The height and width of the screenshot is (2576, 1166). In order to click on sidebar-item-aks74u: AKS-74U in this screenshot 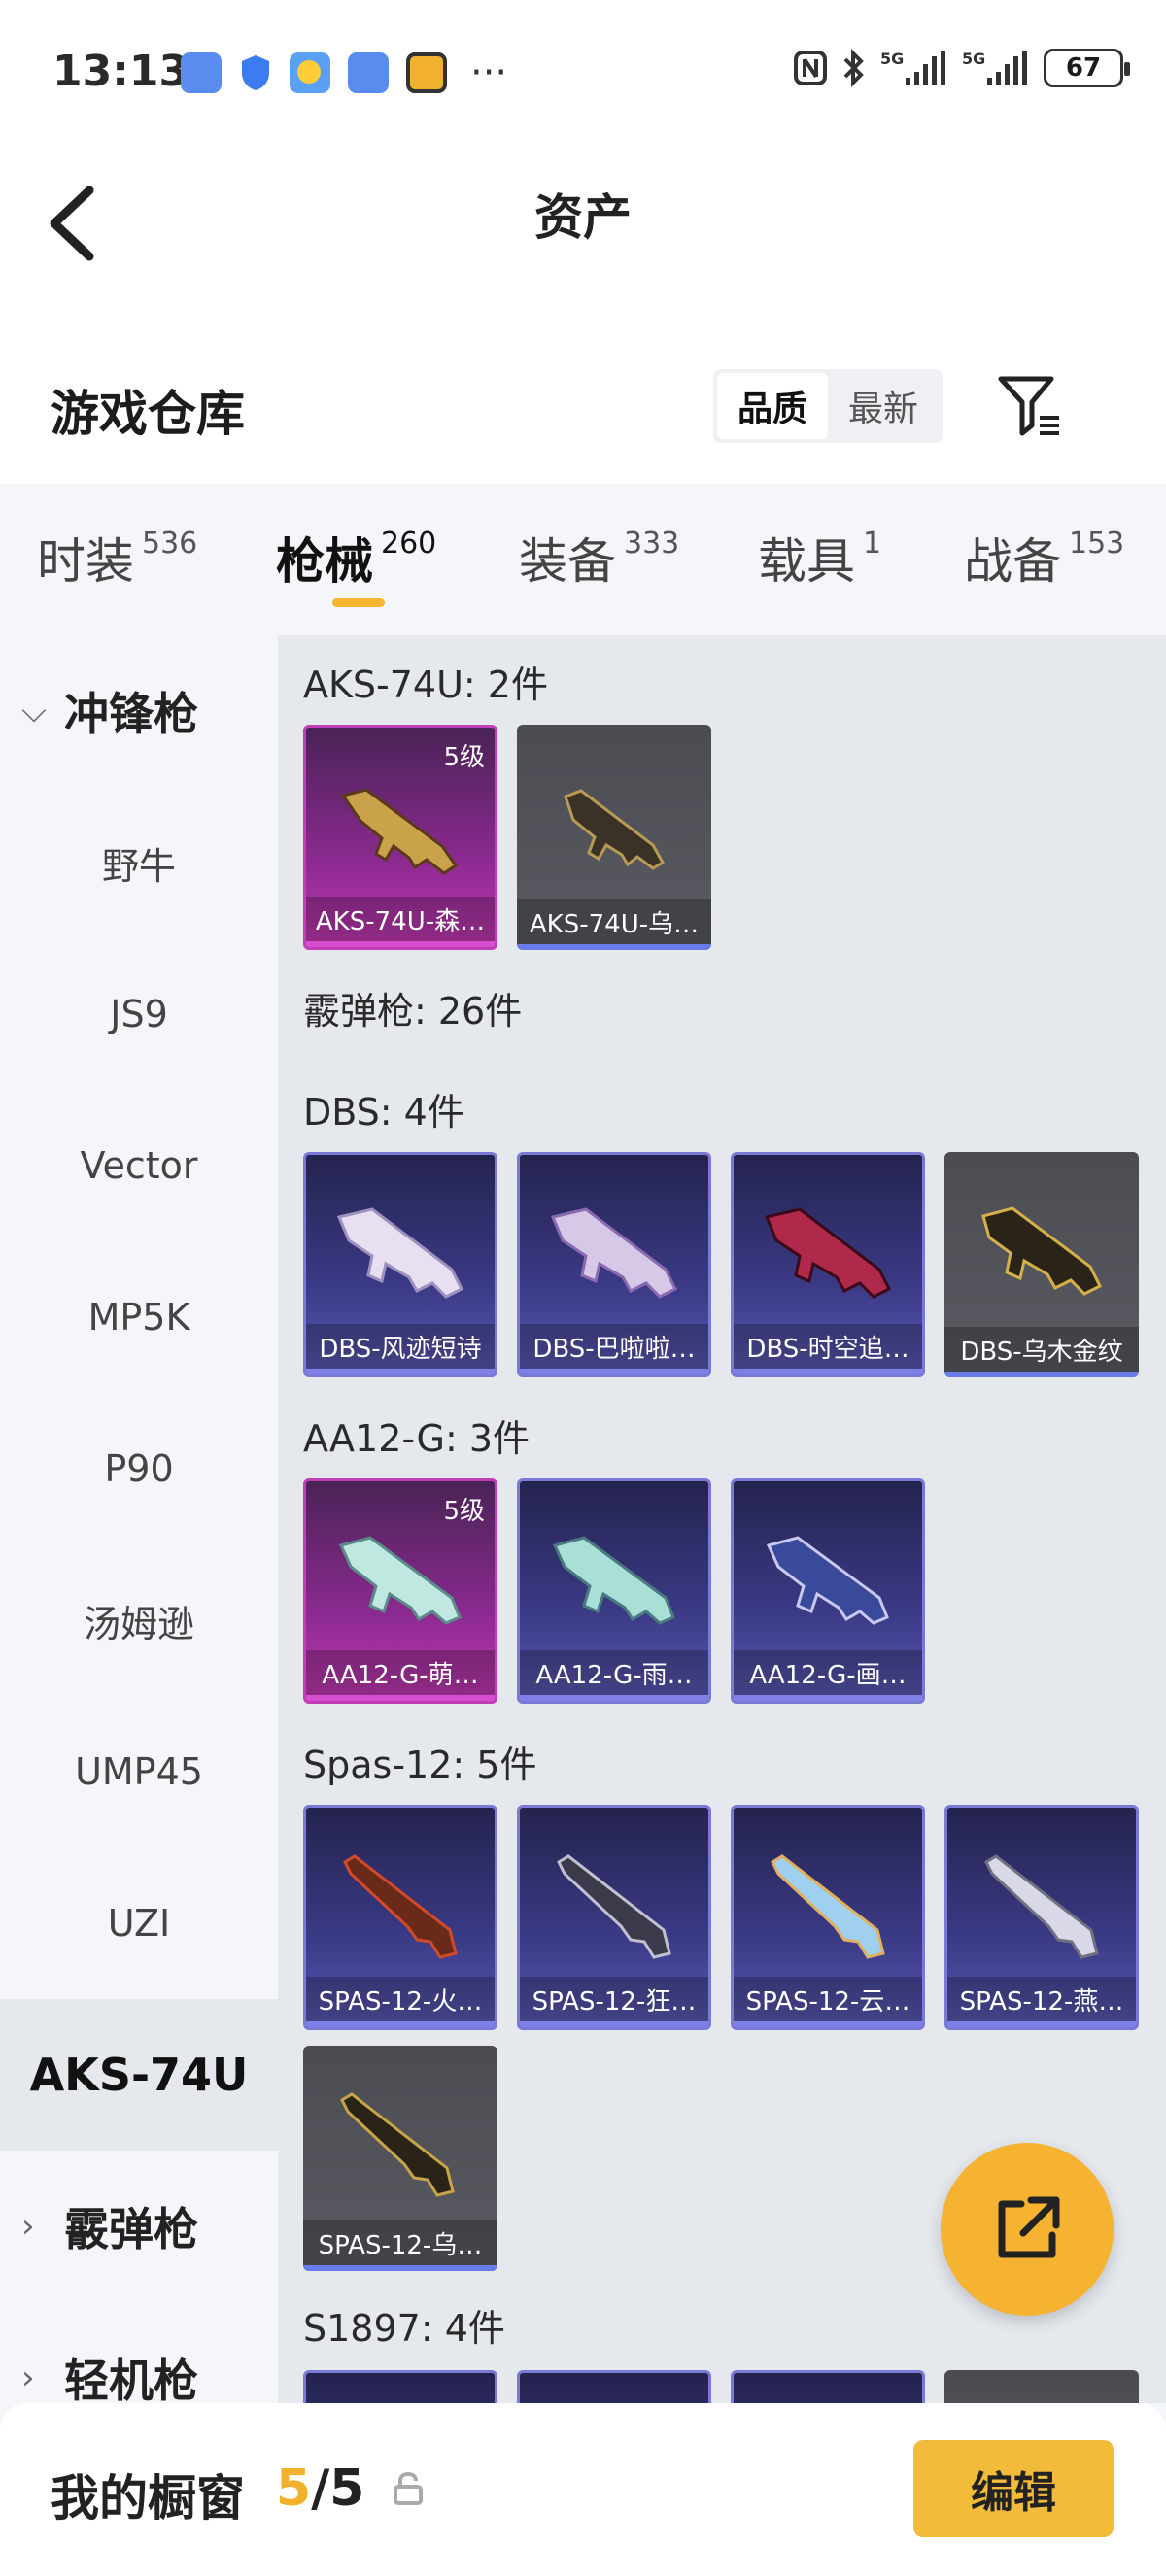, I will do `click(139, 2075)`.